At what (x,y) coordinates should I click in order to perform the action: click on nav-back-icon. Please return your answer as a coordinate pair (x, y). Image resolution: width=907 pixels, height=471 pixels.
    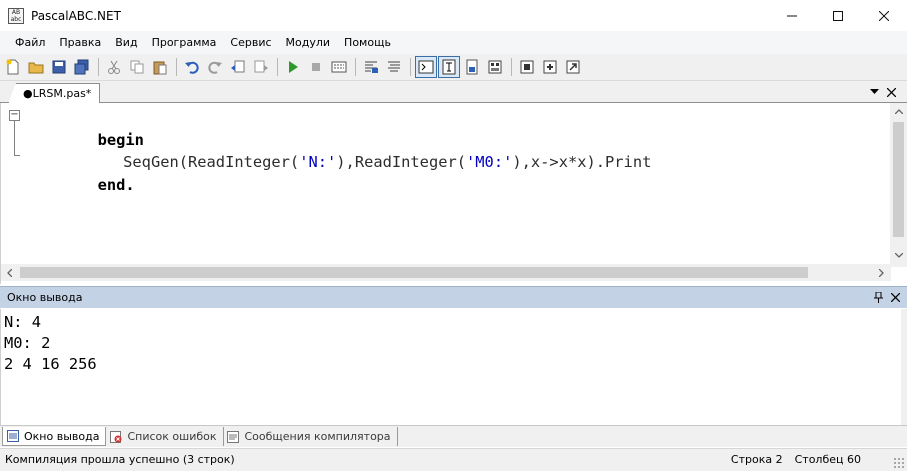
    Looking at the image, I should click on (238, 67).